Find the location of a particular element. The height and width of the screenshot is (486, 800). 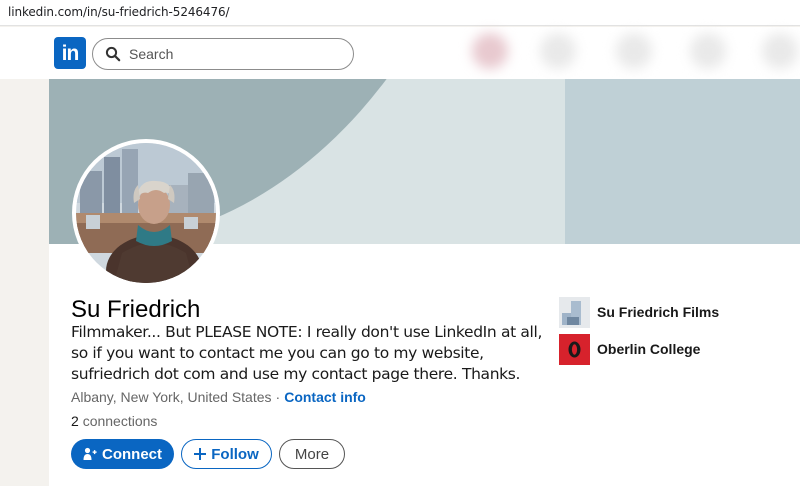

more-button: More is located at coordinates (312, 454).